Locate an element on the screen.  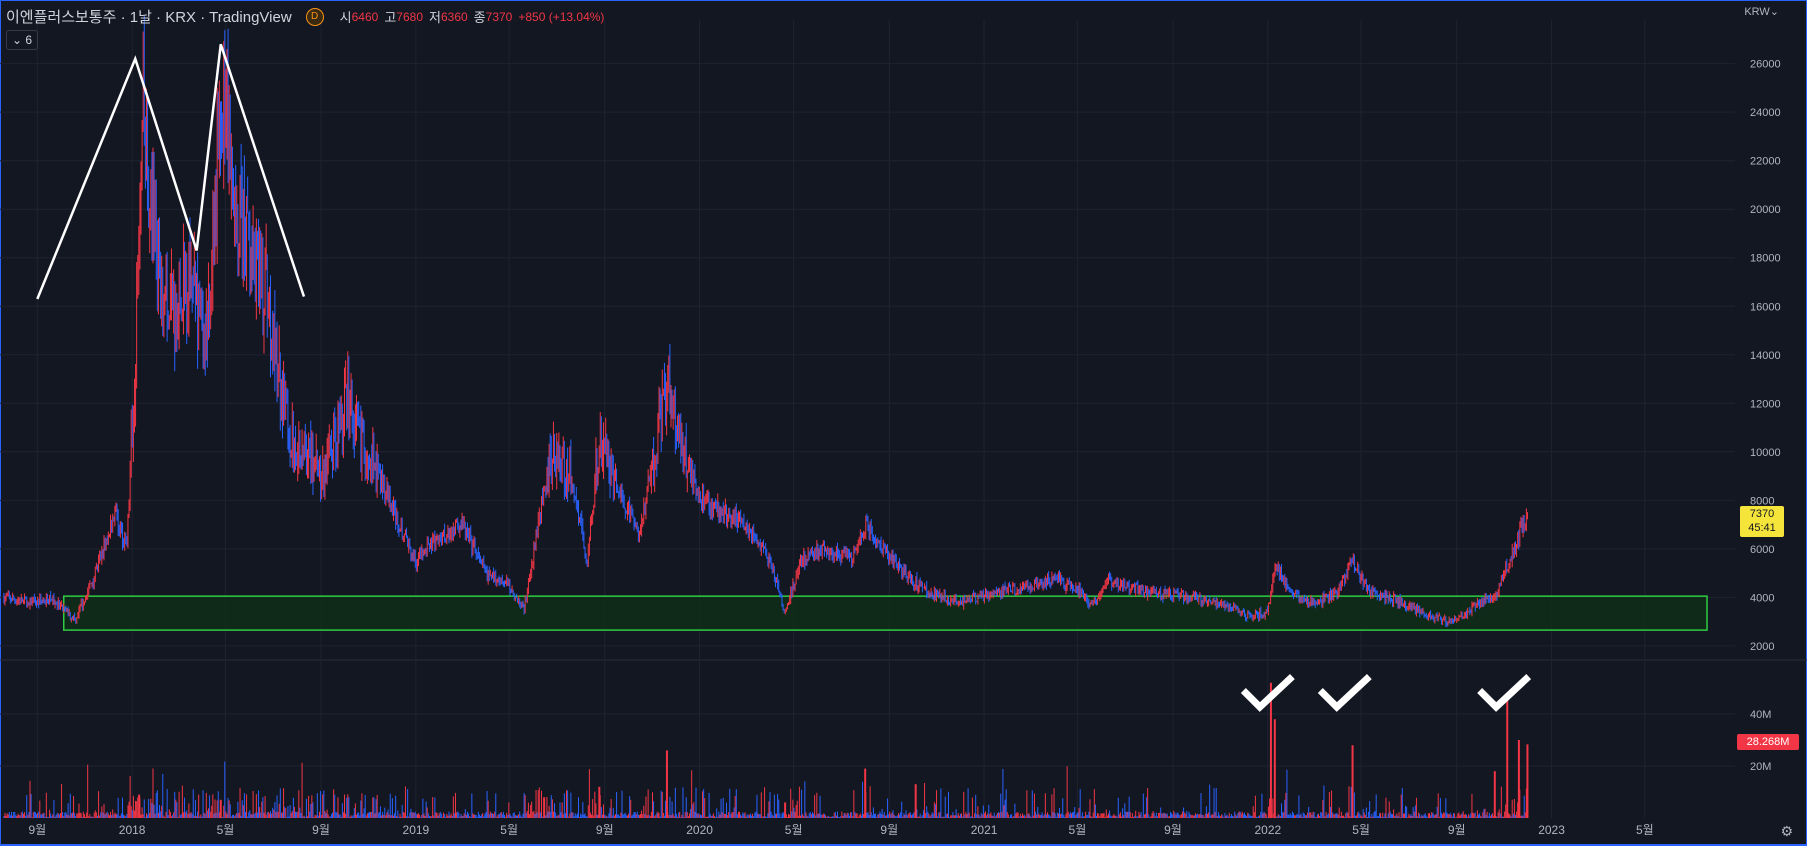
price-tick-label: 16000 is located at coordinates (1765, 307).